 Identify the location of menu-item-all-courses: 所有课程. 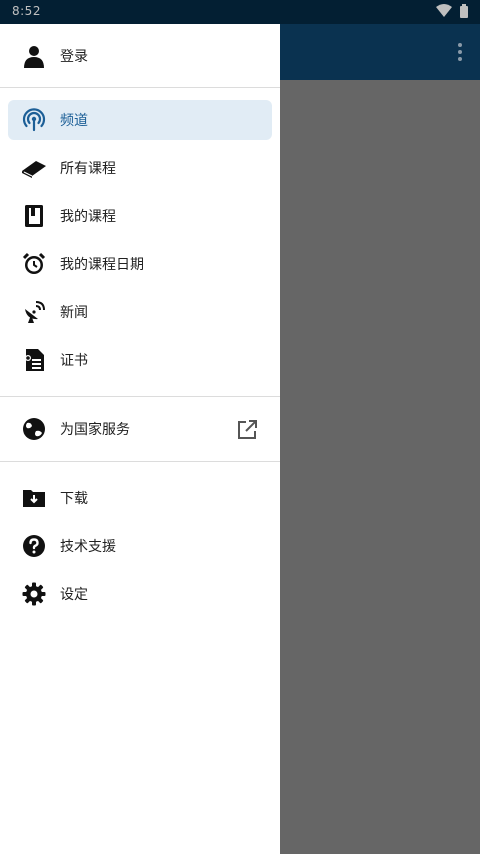
(140, 168).